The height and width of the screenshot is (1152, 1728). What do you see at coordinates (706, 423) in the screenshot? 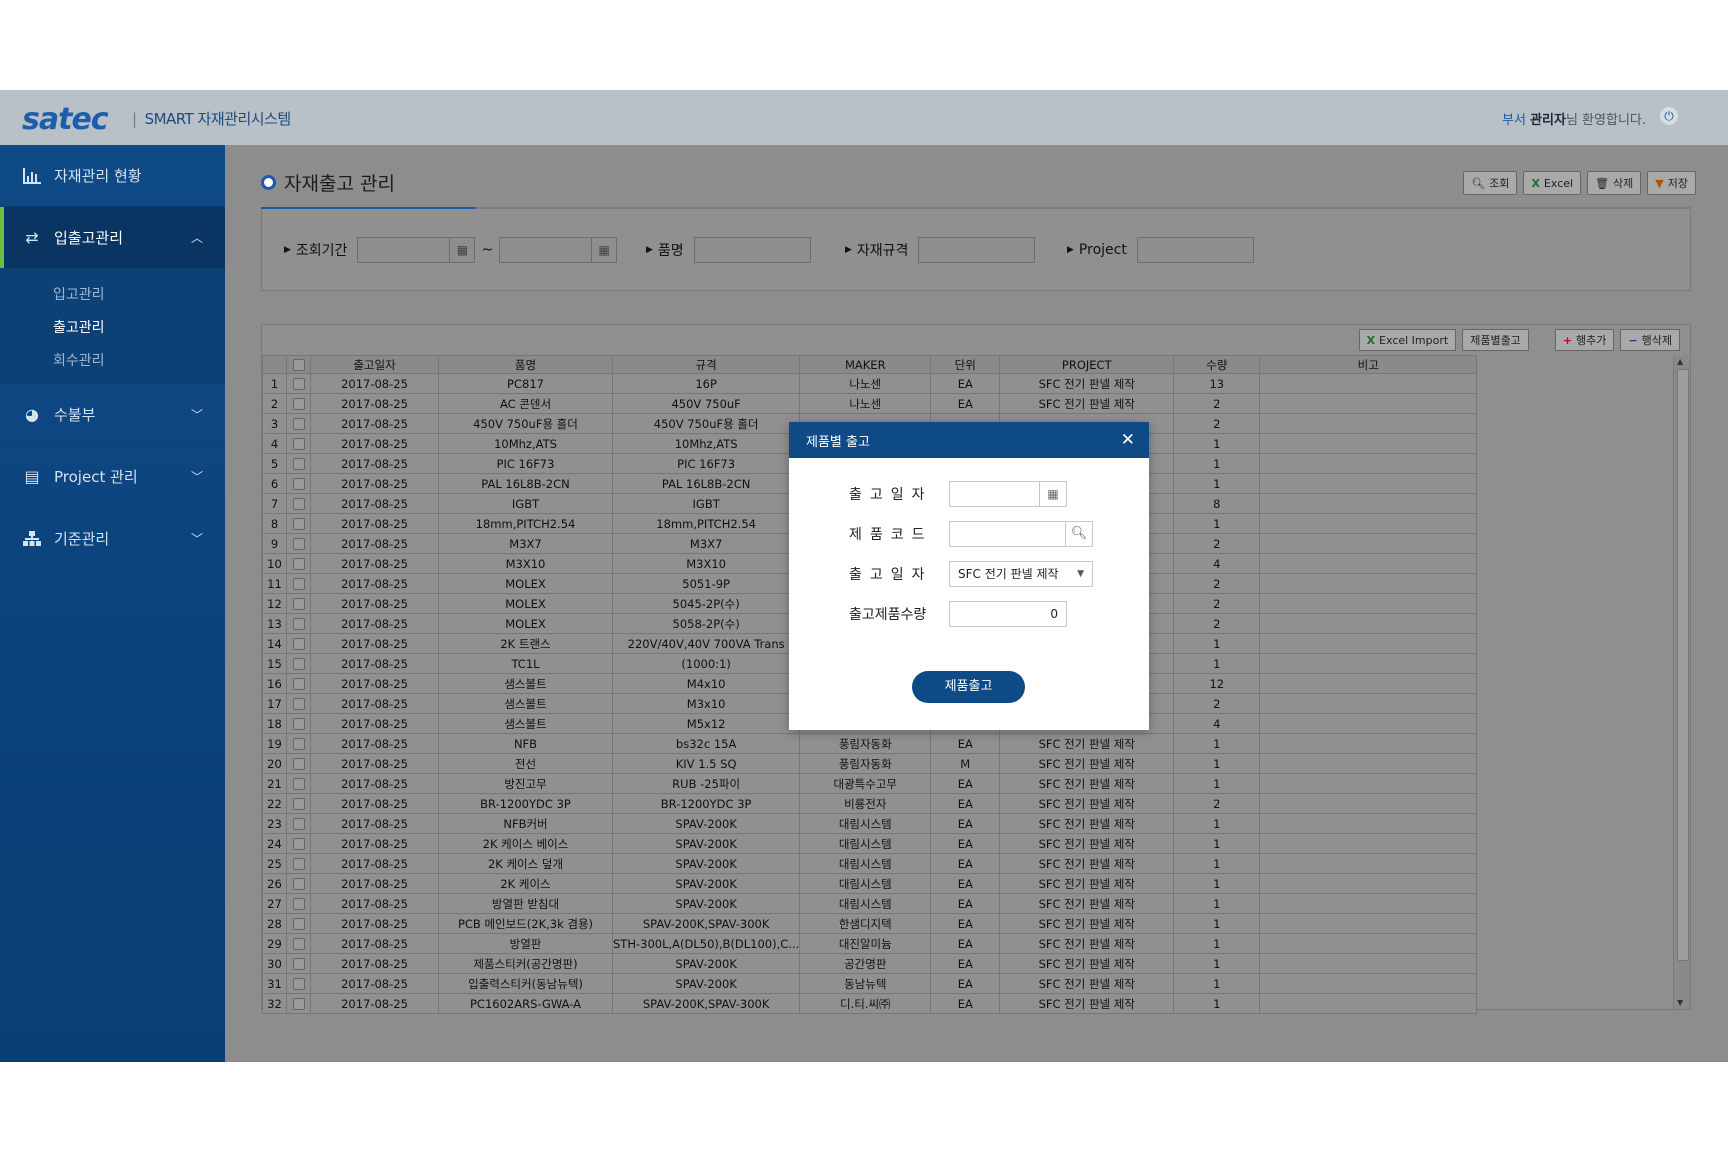
I see `cell-spec: 450V 750uF용 홀더` at bounding box center [706, 423].